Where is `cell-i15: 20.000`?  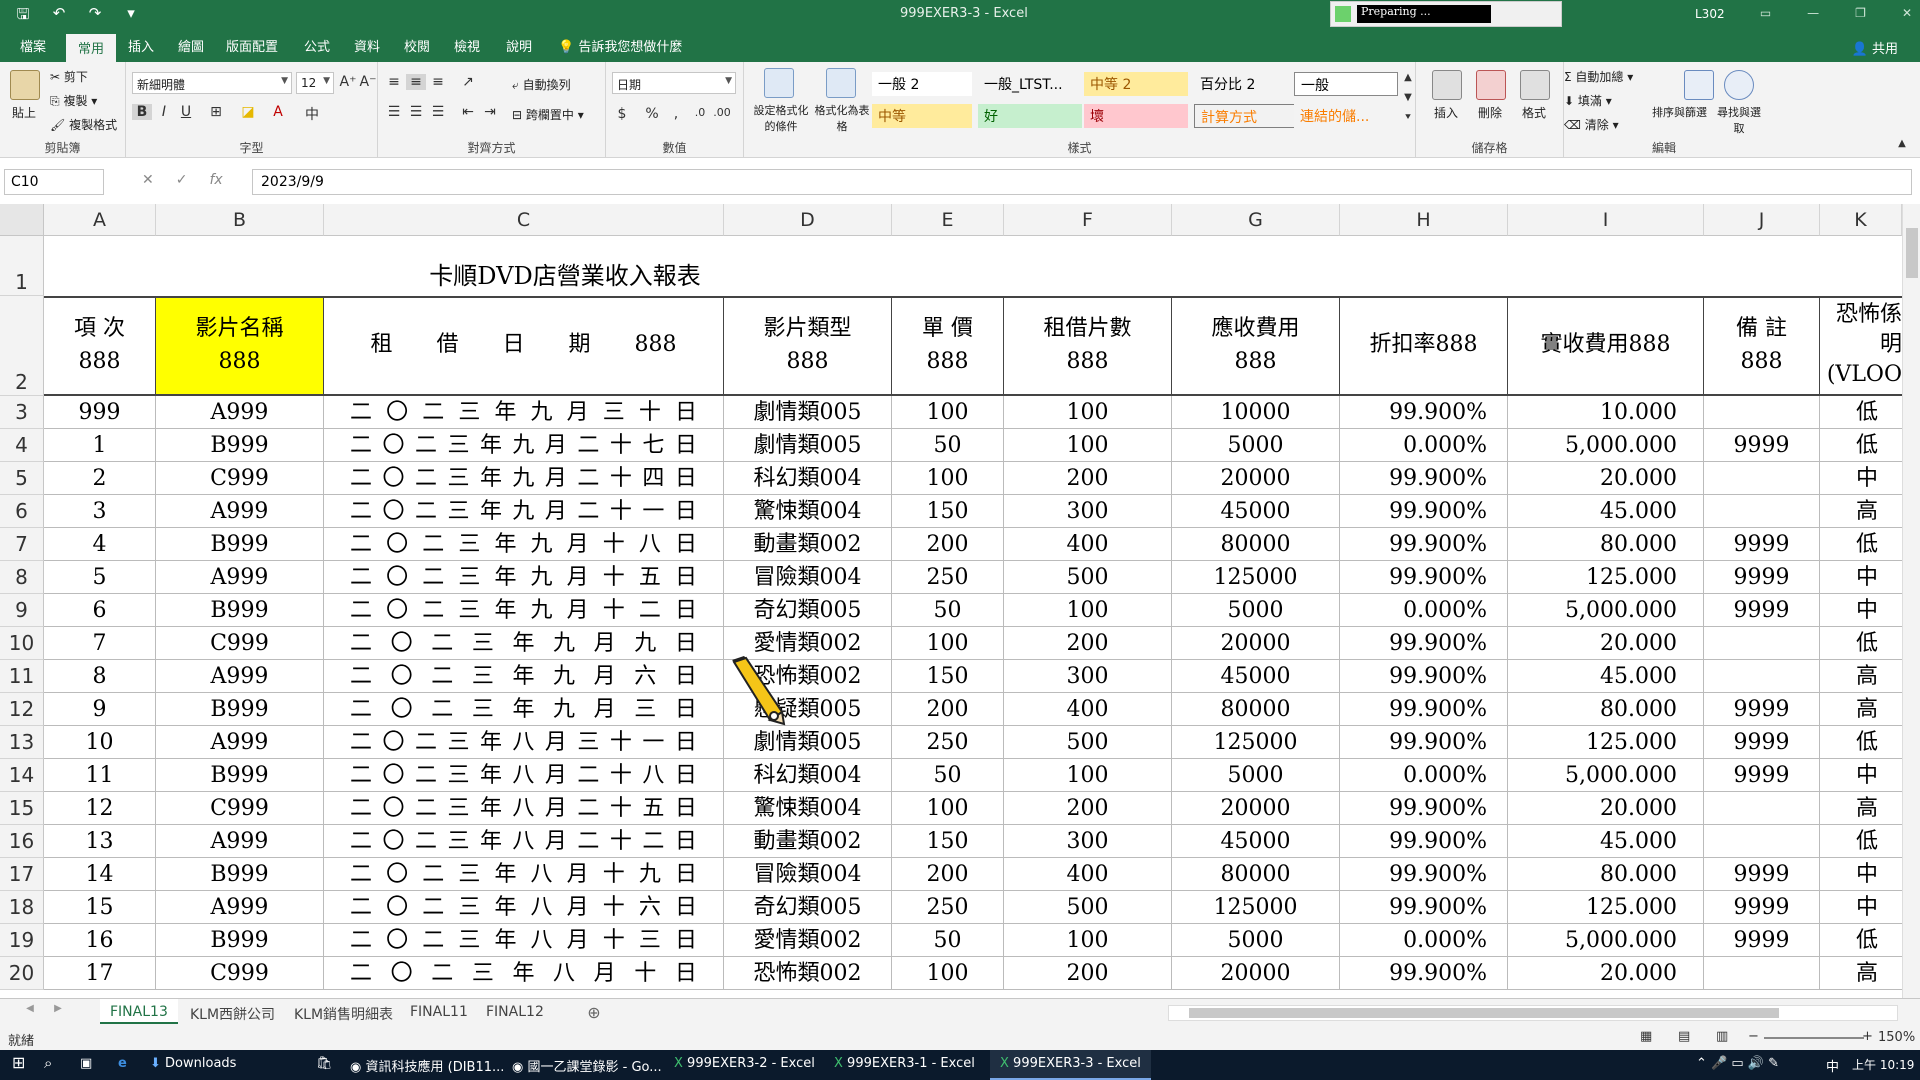
cell-i15: 20.000 is located at coordinates (1606, 808).